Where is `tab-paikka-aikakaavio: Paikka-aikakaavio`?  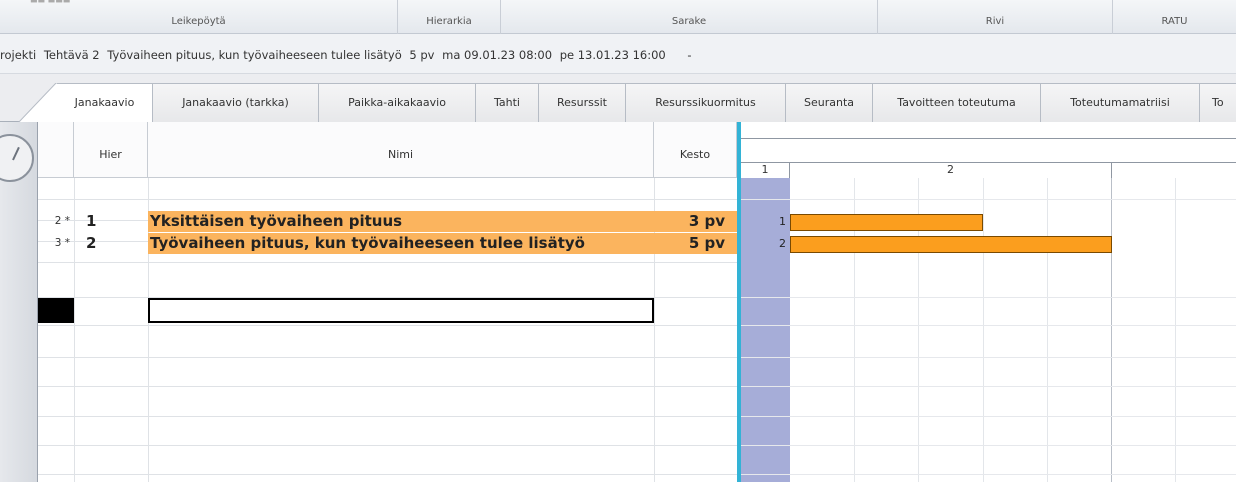
tab-paikka-aikakaavio: Paikka-aikakaavio is located at coordinates (397, 103).